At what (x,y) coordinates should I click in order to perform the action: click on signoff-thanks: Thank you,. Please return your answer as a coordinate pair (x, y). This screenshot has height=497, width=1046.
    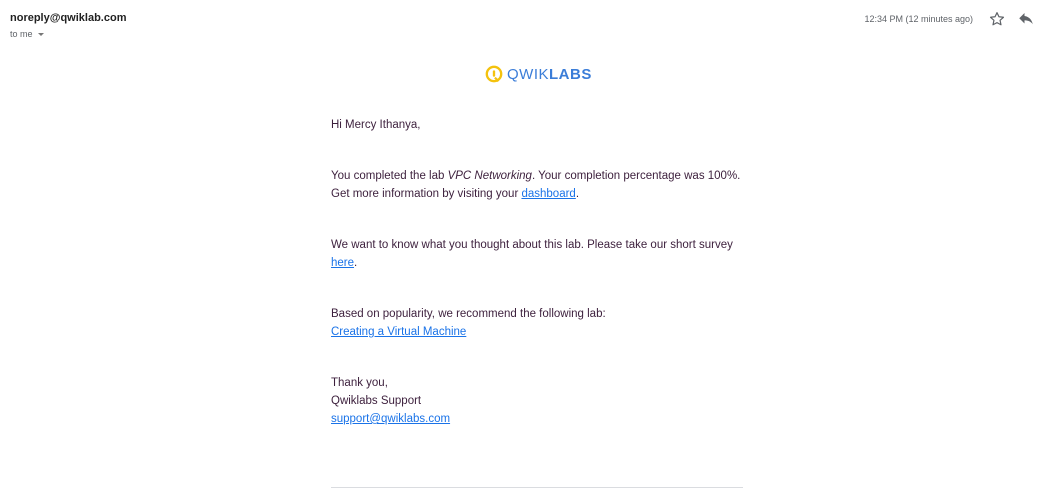
    Looking at the image, I should click on (359, 383).